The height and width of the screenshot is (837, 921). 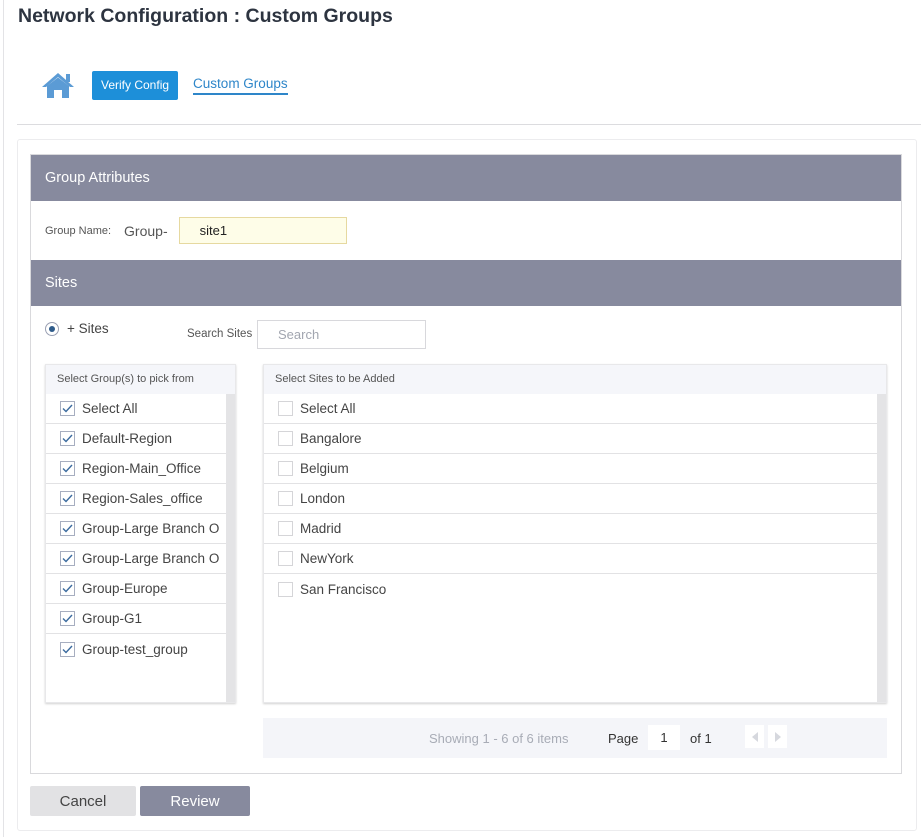 I want to click on group-item-label: Region-Sales_office, so click(x=142, y=498).